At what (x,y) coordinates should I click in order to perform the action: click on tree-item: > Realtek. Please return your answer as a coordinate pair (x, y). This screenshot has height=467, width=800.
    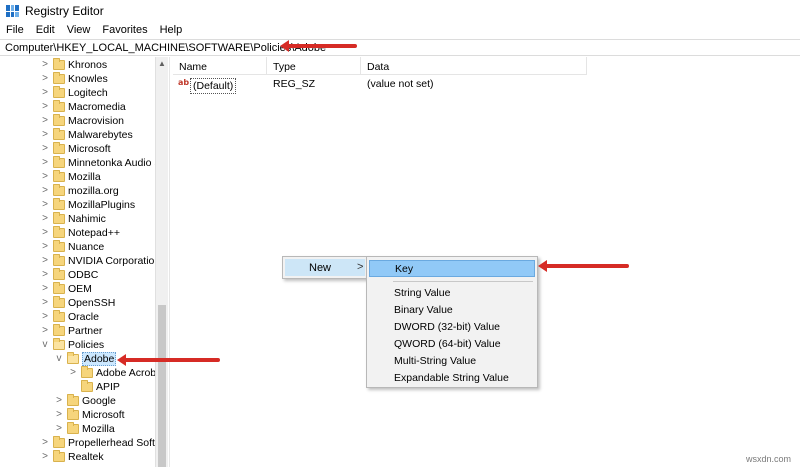
    Looking at the image, I should click on (72, 457).